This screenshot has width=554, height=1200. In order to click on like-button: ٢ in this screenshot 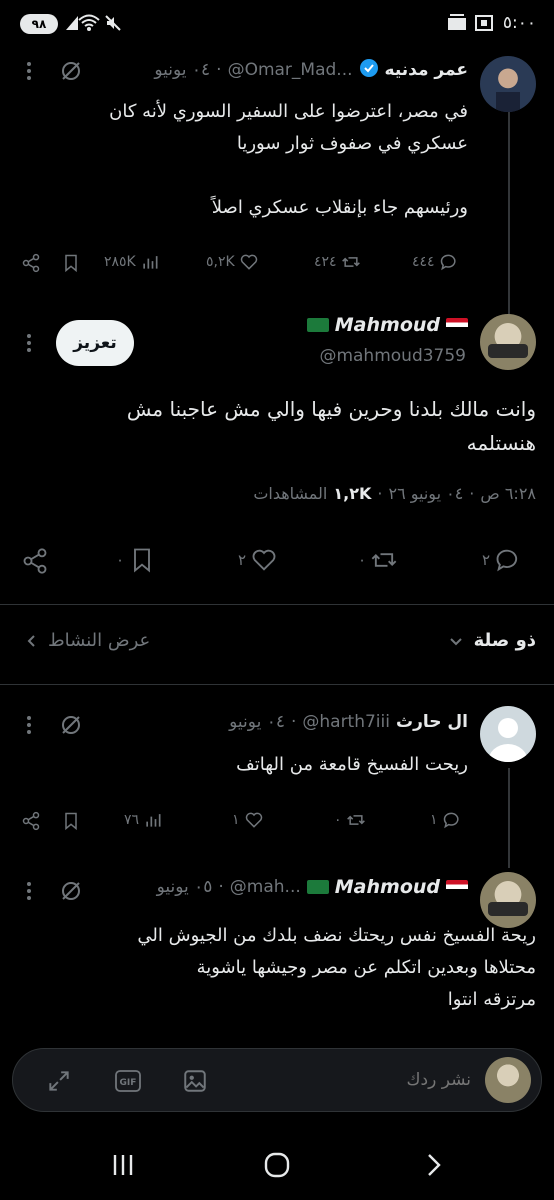, I will do `click(258, 560)`.